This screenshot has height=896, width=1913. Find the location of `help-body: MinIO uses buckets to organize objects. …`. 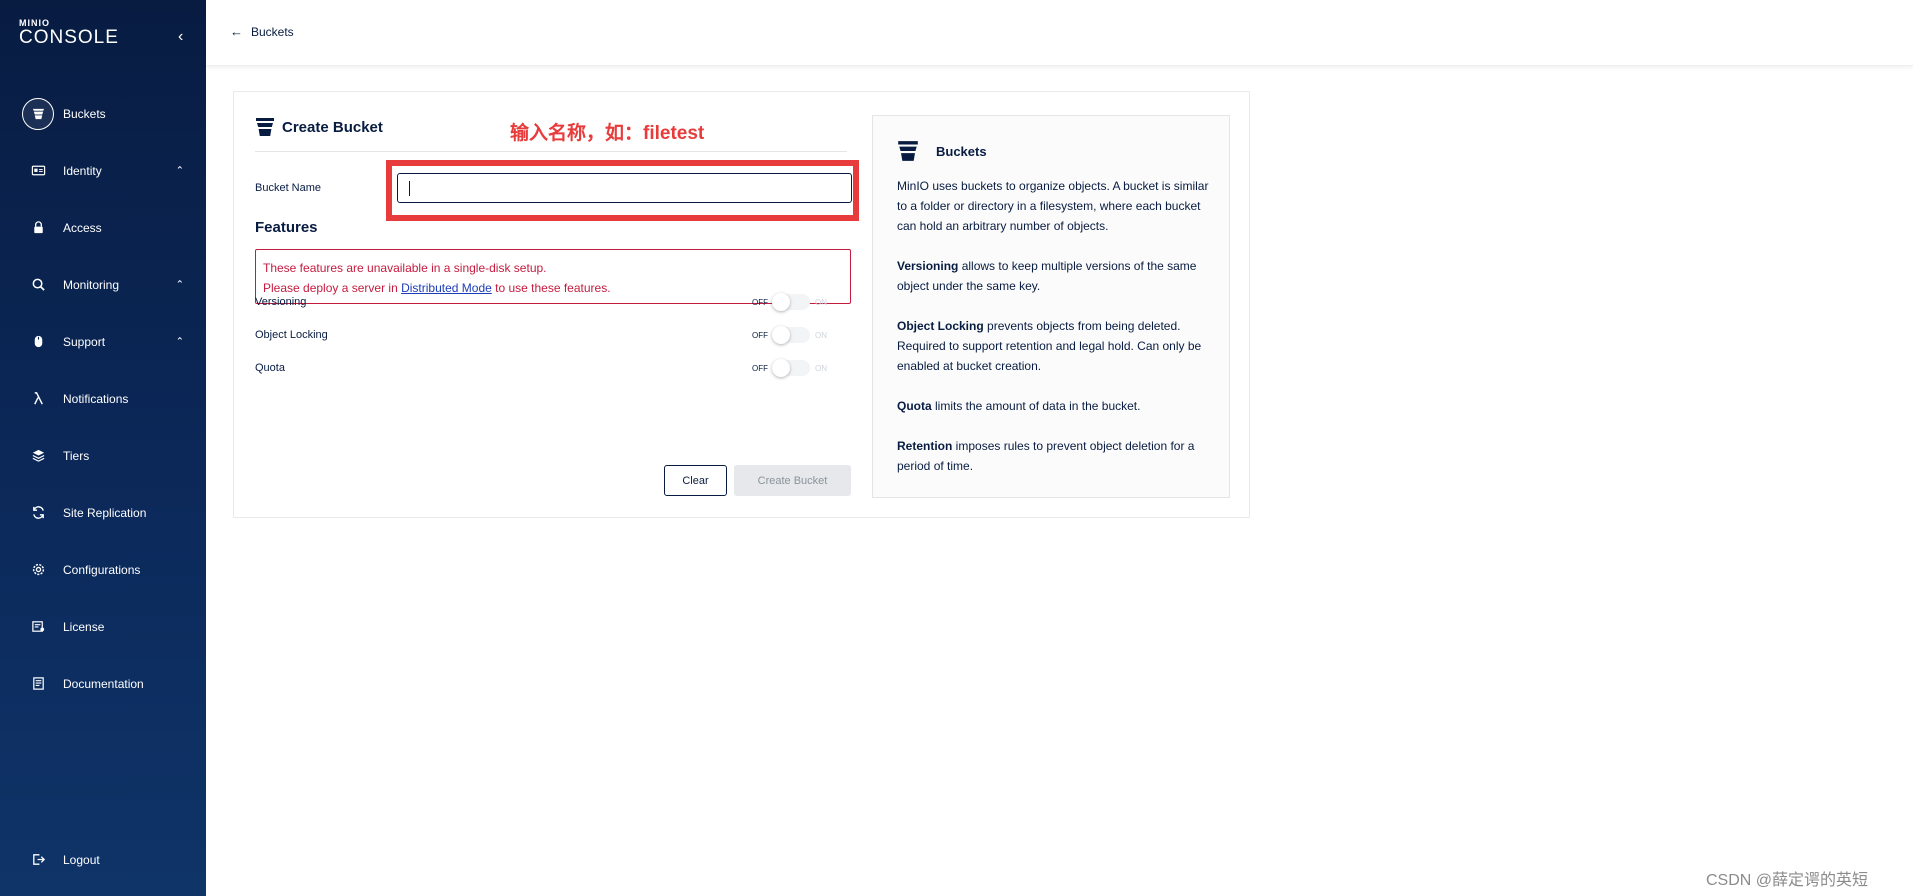

help-body: MinIO uses buckets to organize objects. … is located at coordinates (1056, 336).